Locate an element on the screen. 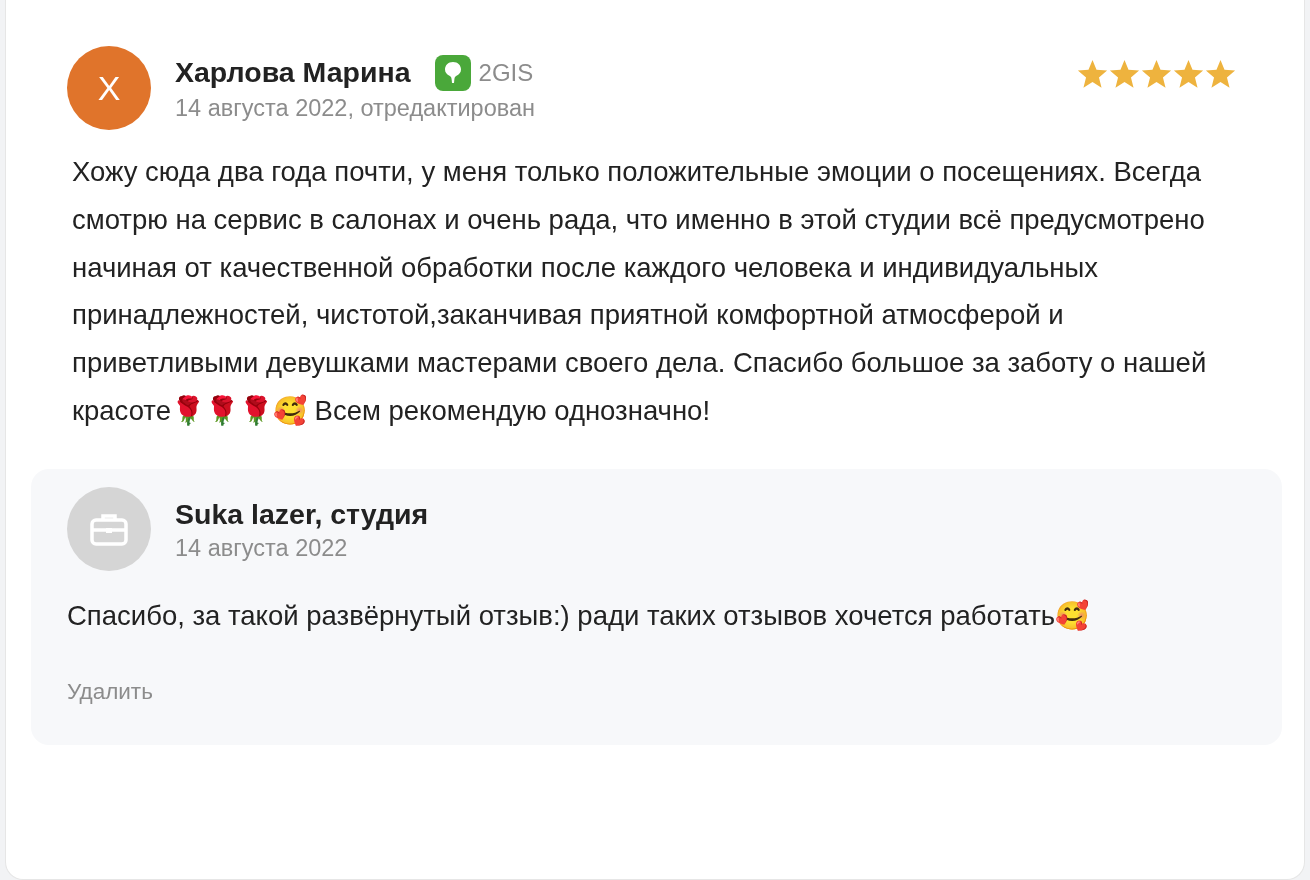 The image size is (1310, 880). author-name: Харлова Марина is located at coordinates (293, 72).